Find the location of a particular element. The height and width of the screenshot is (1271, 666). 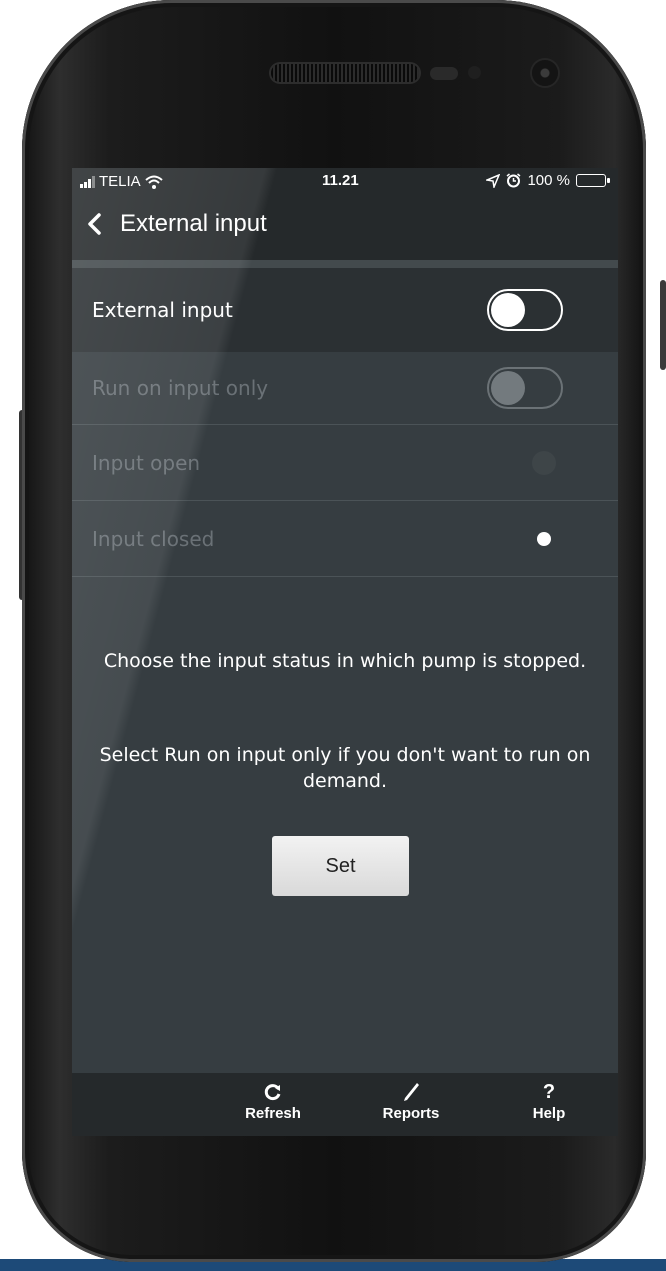

bottom-tab-bar: Refresh Reports ? Help is located at coordinates (345, 1104).